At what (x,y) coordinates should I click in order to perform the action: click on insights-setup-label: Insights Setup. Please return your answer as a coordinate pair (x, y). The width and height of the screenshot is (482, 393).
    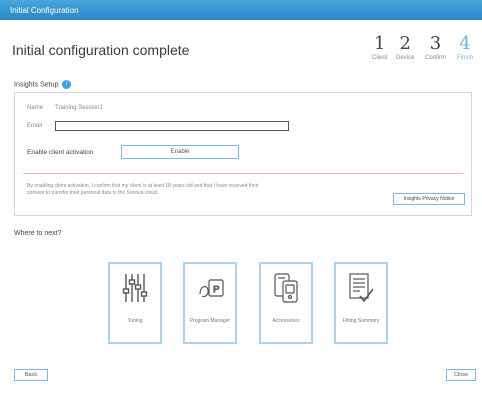
    Looking at the image, I should click on (36, 85).